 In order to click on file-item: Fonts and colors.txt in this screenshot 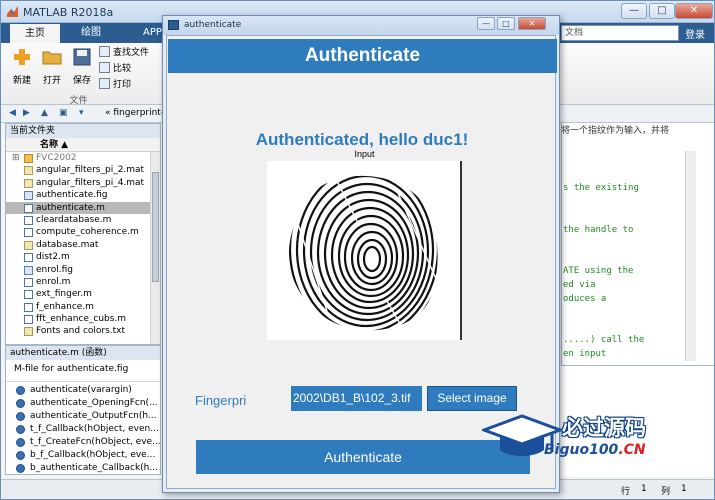, I will do `click(83, 331)`.